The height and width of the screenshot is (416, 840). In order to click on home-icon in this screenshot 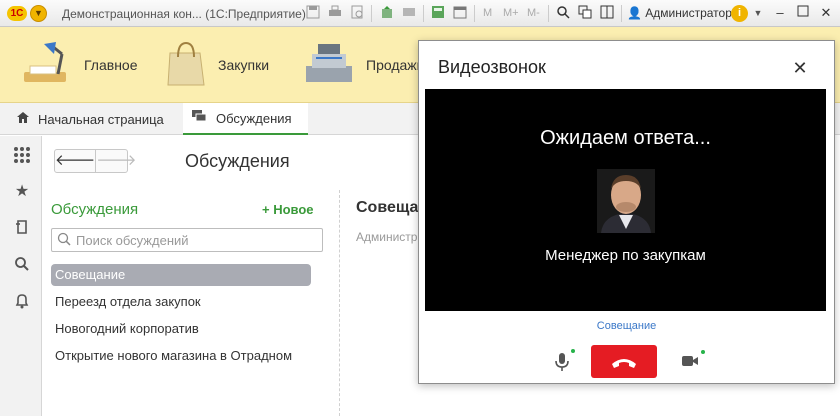, I will do `click(23, 119)`.